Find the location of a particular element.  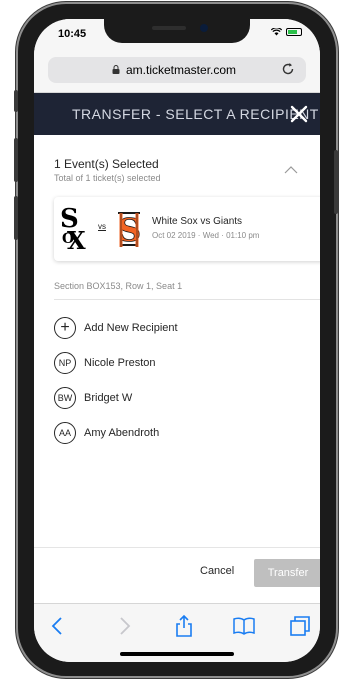

front-camera is located at coordinates (204, 28).